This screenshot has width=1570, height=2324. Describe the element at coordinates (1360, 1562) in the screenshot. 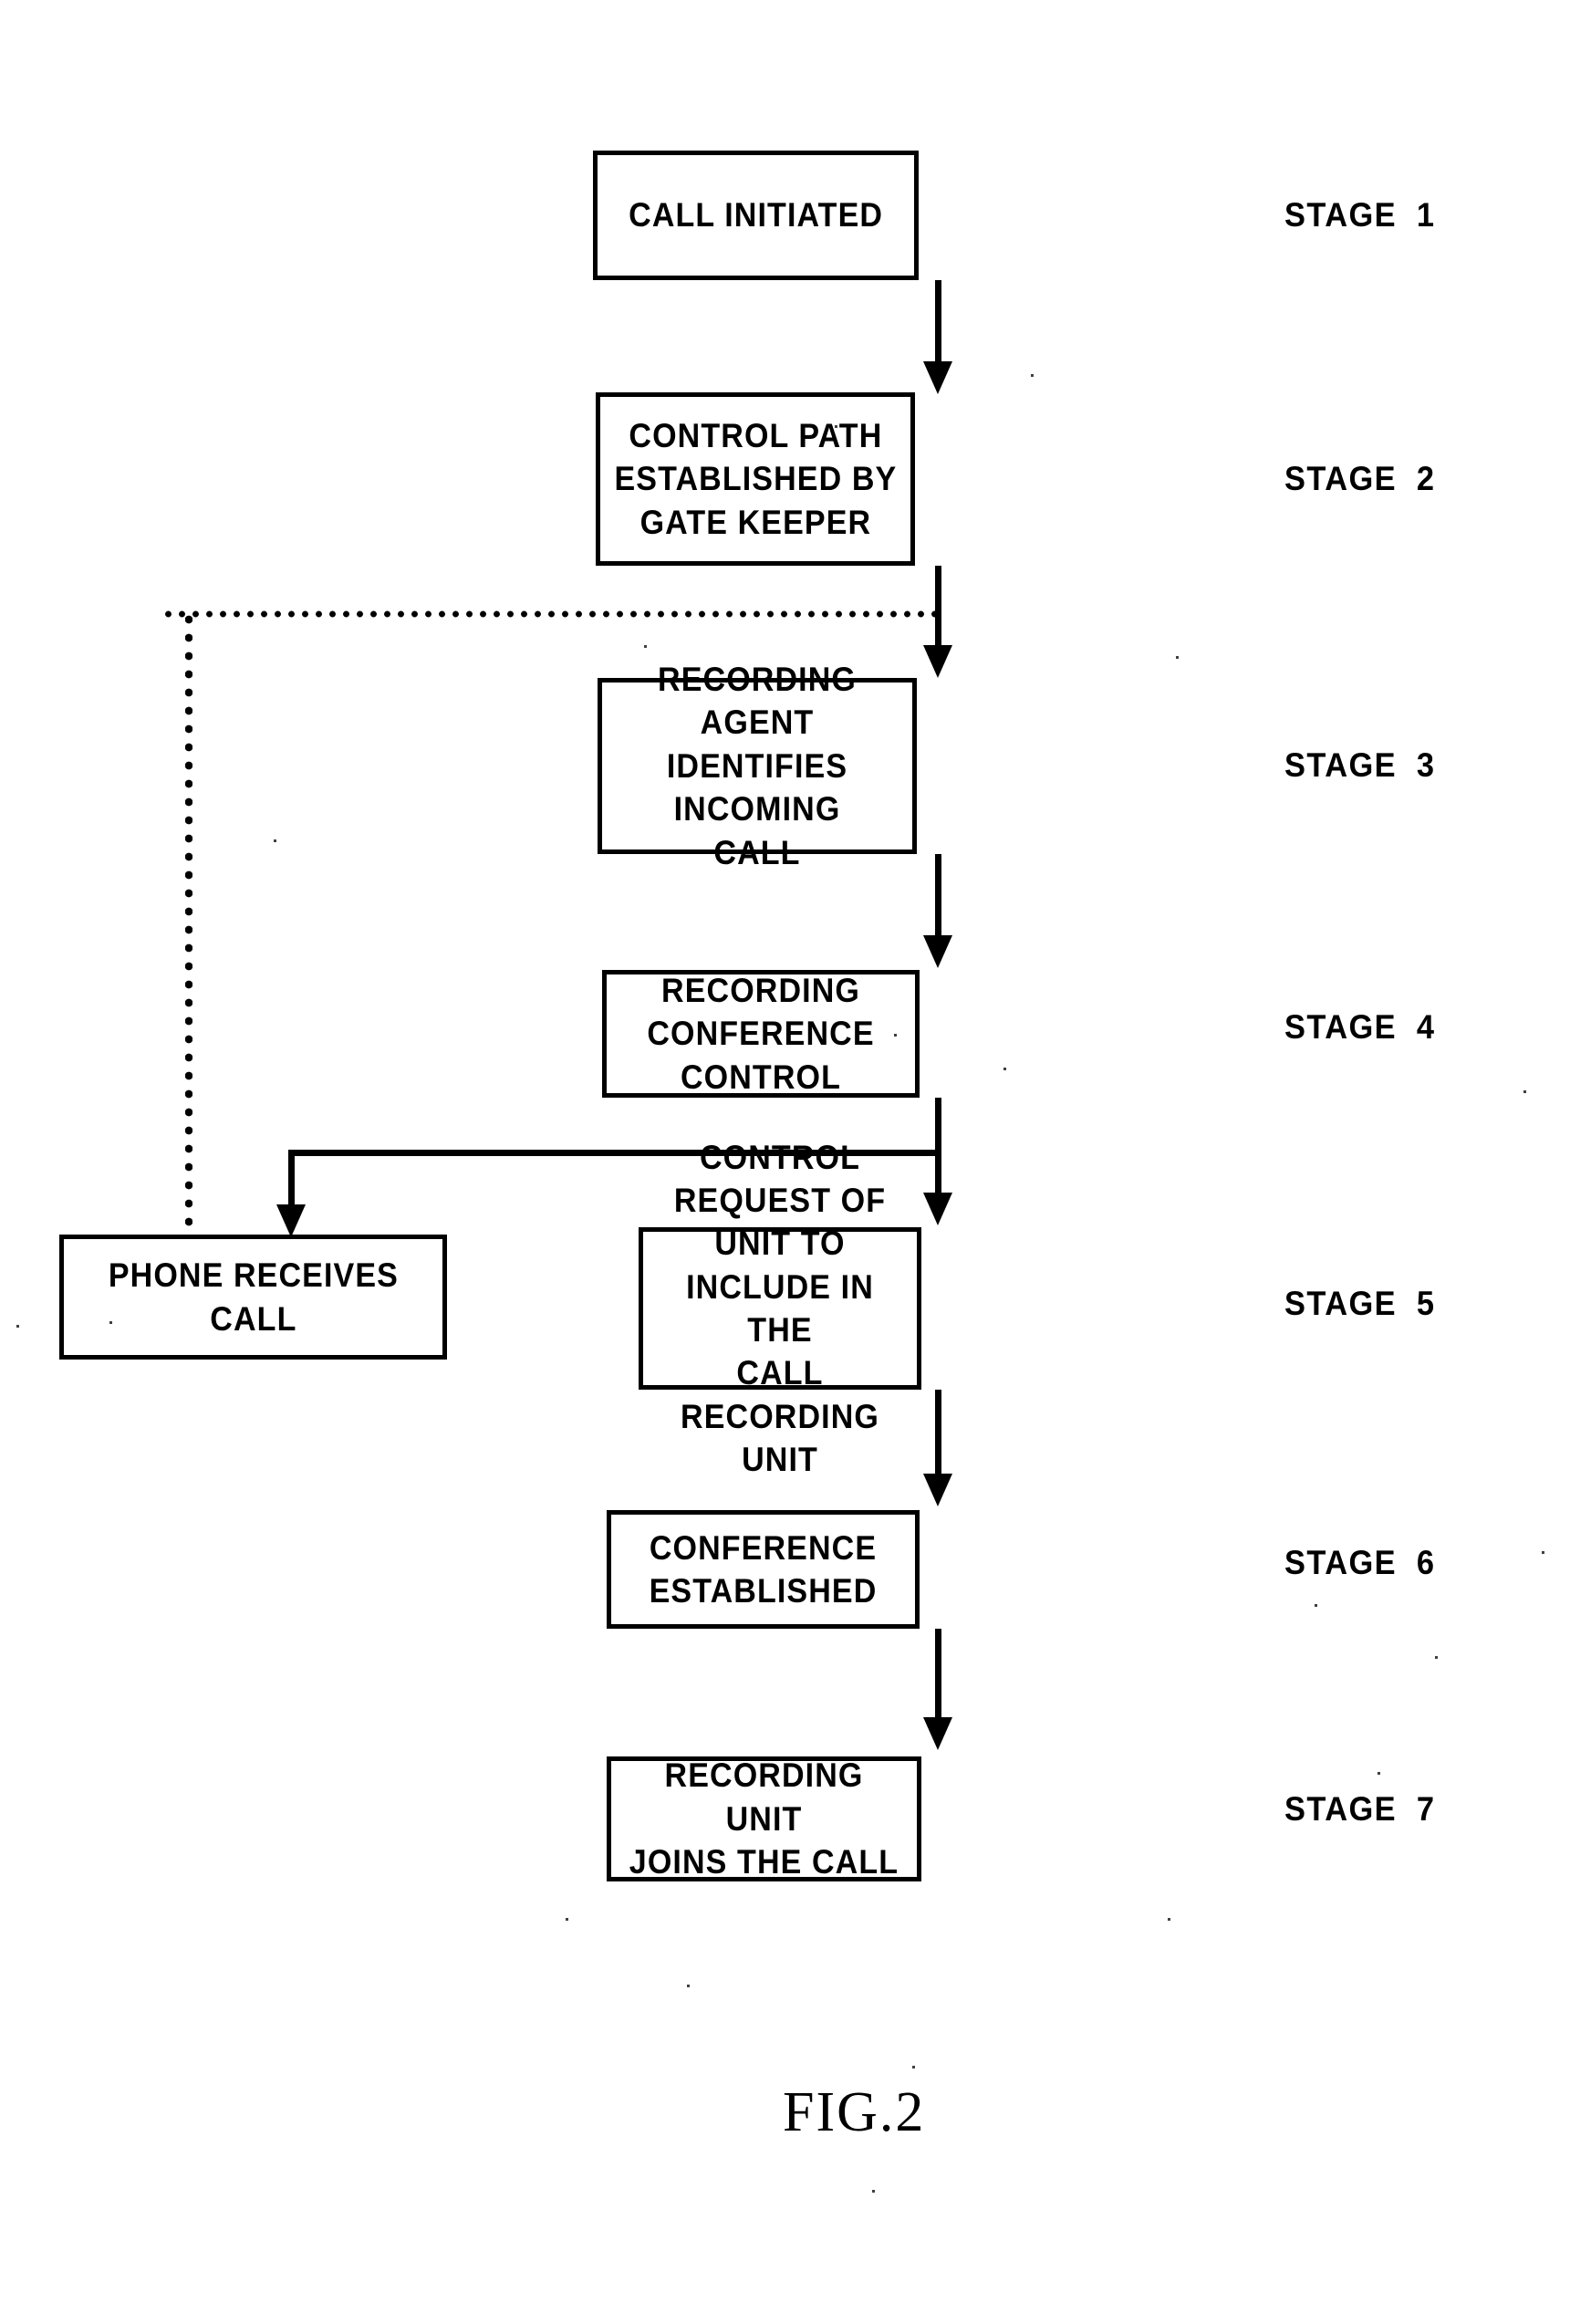

I see `stage-label-6: STAGE 6` at that location.